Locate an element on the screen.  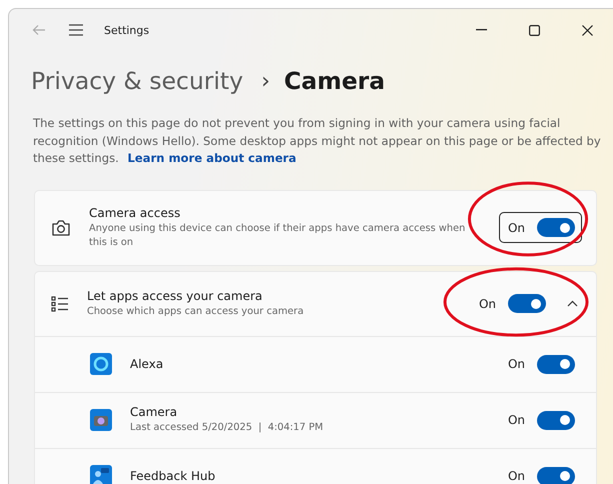
breadcrumb-parent: Privacy & security is located at coordinates (137, 81).